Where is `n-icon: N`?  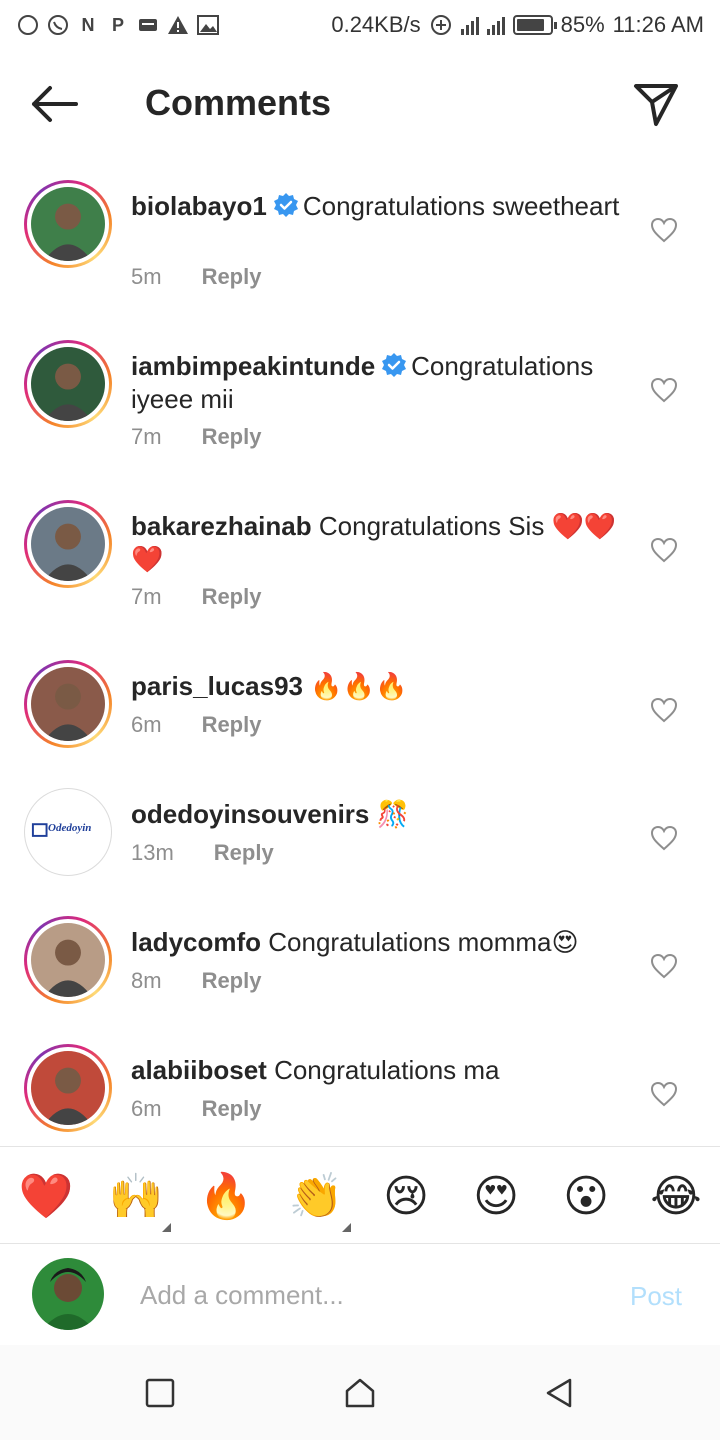 n-icon: N is located at coordinates (88, 24).